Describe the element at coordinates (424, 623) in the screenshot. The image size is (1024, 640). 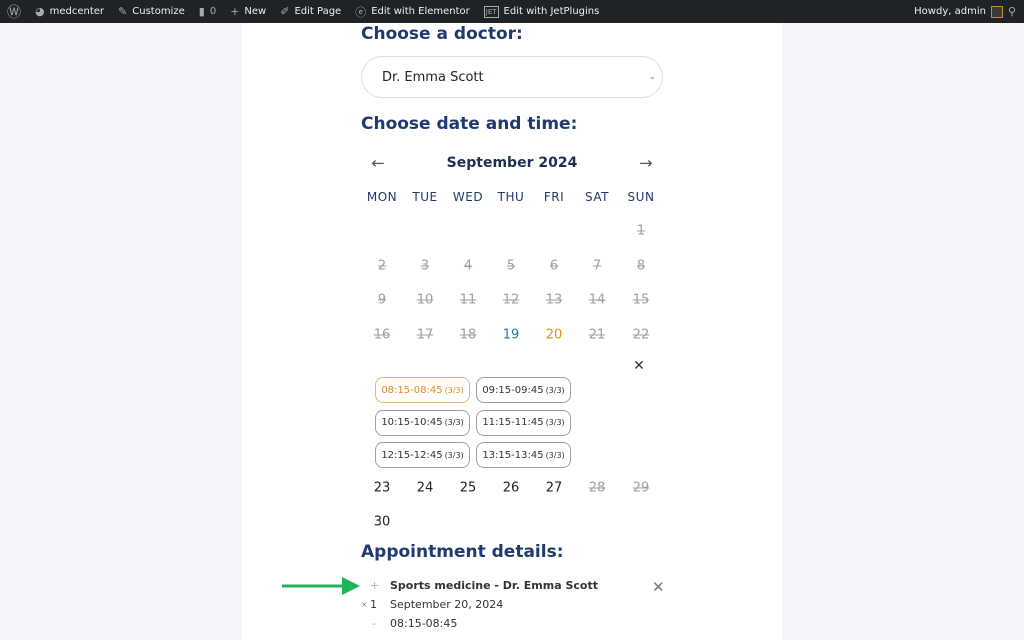
I see `appointment-time: 08:15-08:45` at that location.